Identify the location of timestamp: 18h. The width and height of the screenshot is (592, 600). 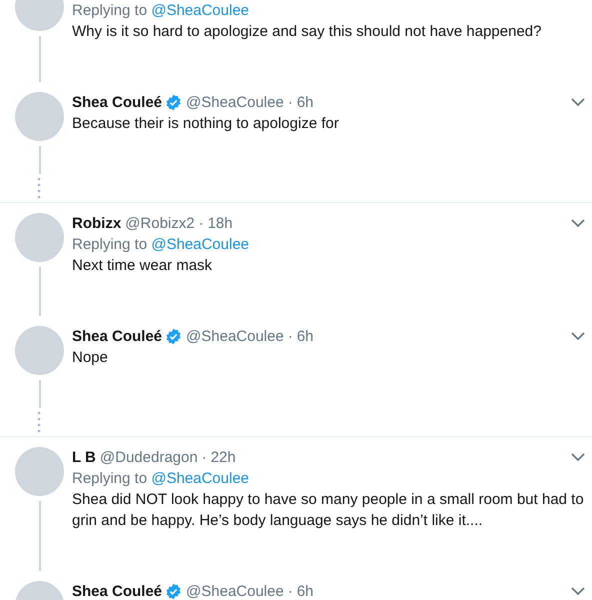
(220, 223).